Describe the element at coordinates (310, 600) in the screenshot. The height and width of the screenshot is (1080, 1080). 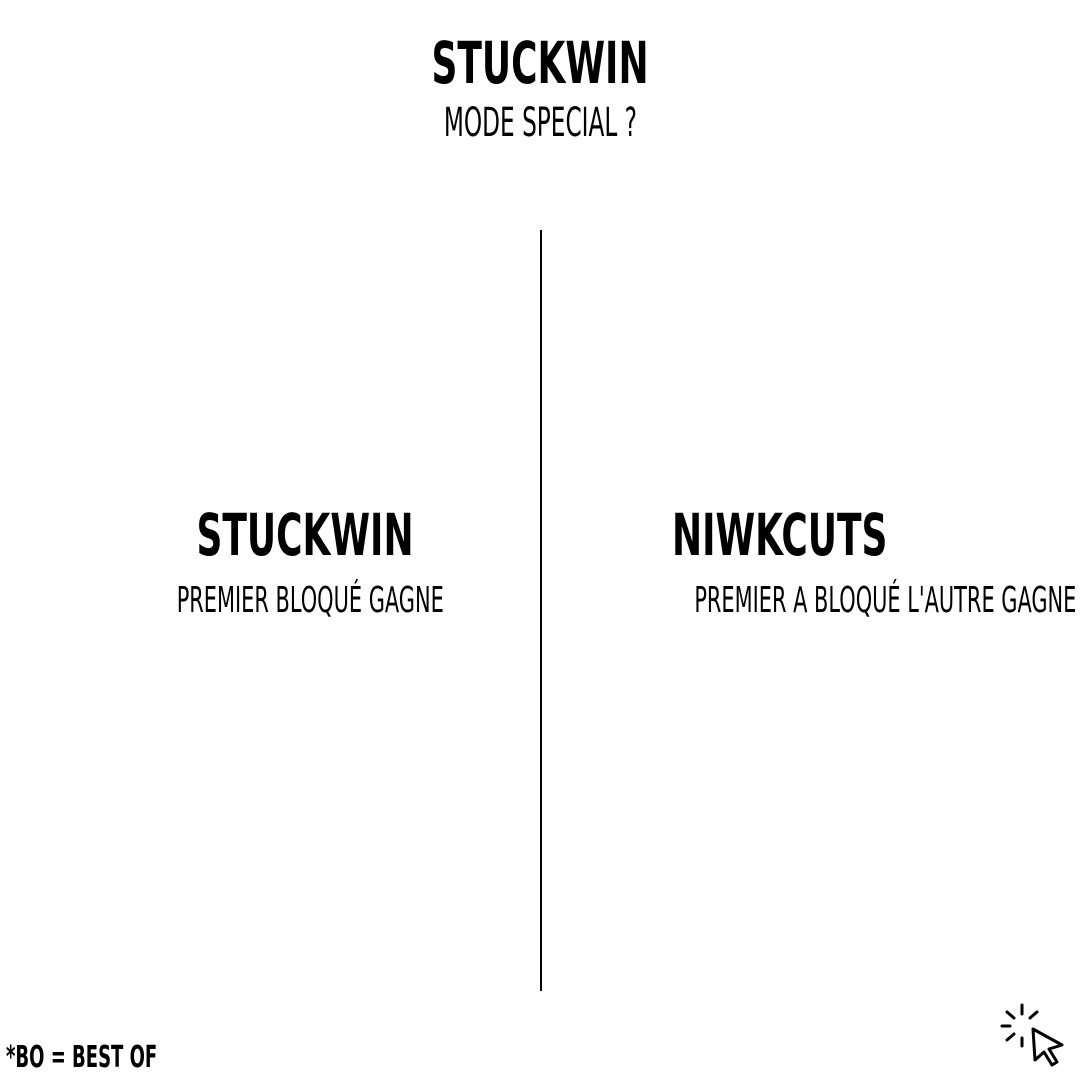
I see `mode-description-stuckwin: PREMIER BLOQUÉ GAGNE` at that location.